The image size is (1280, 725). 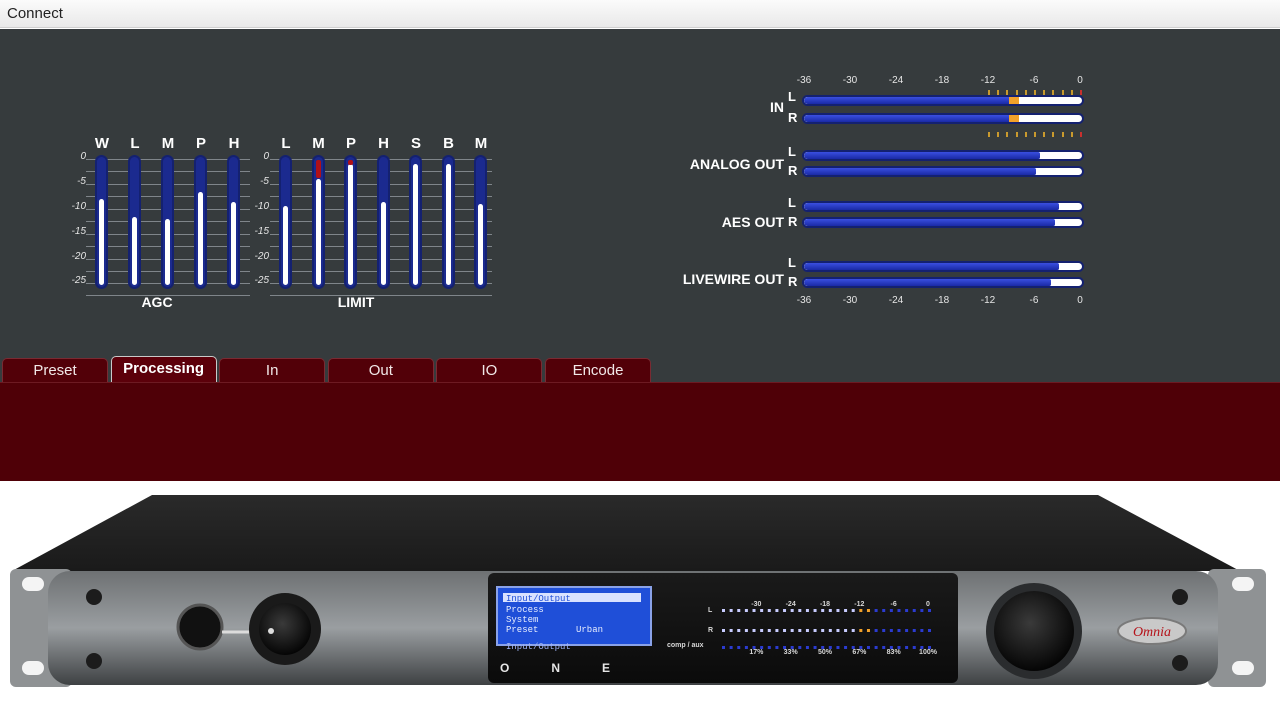 I want to click on agc-meter-w, so click(x=101, y=222).